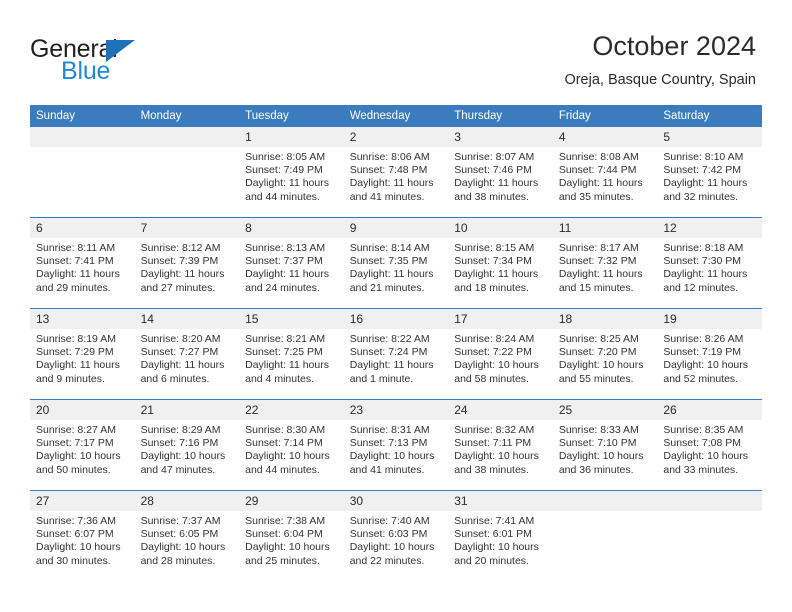 The height and width of the screenshot is (612, 792). Describe the element at coordinates (287, 554) in the screenshot. I see `daylight-text: Daylight: 10 hours and 25 minutes.` at that location.